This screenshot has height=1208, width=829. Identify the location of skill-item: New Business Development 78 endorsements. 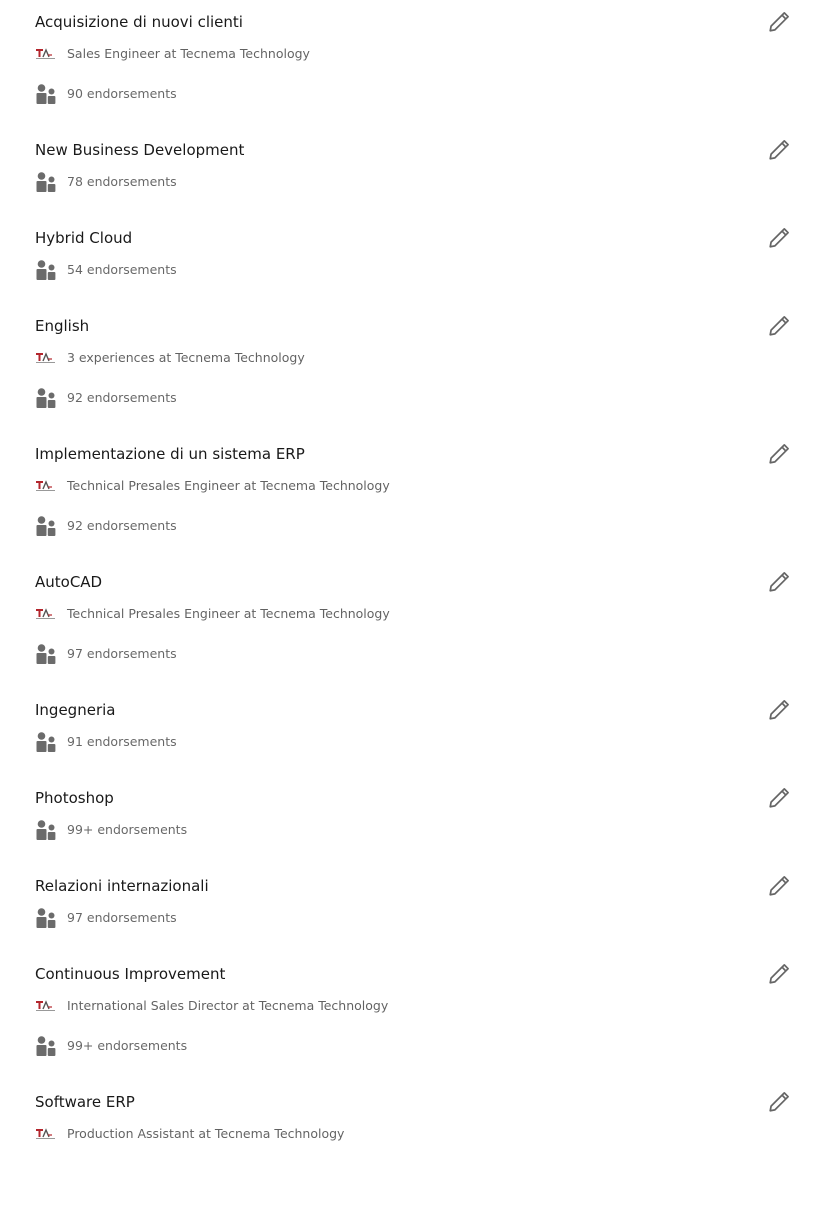
(414, 172).